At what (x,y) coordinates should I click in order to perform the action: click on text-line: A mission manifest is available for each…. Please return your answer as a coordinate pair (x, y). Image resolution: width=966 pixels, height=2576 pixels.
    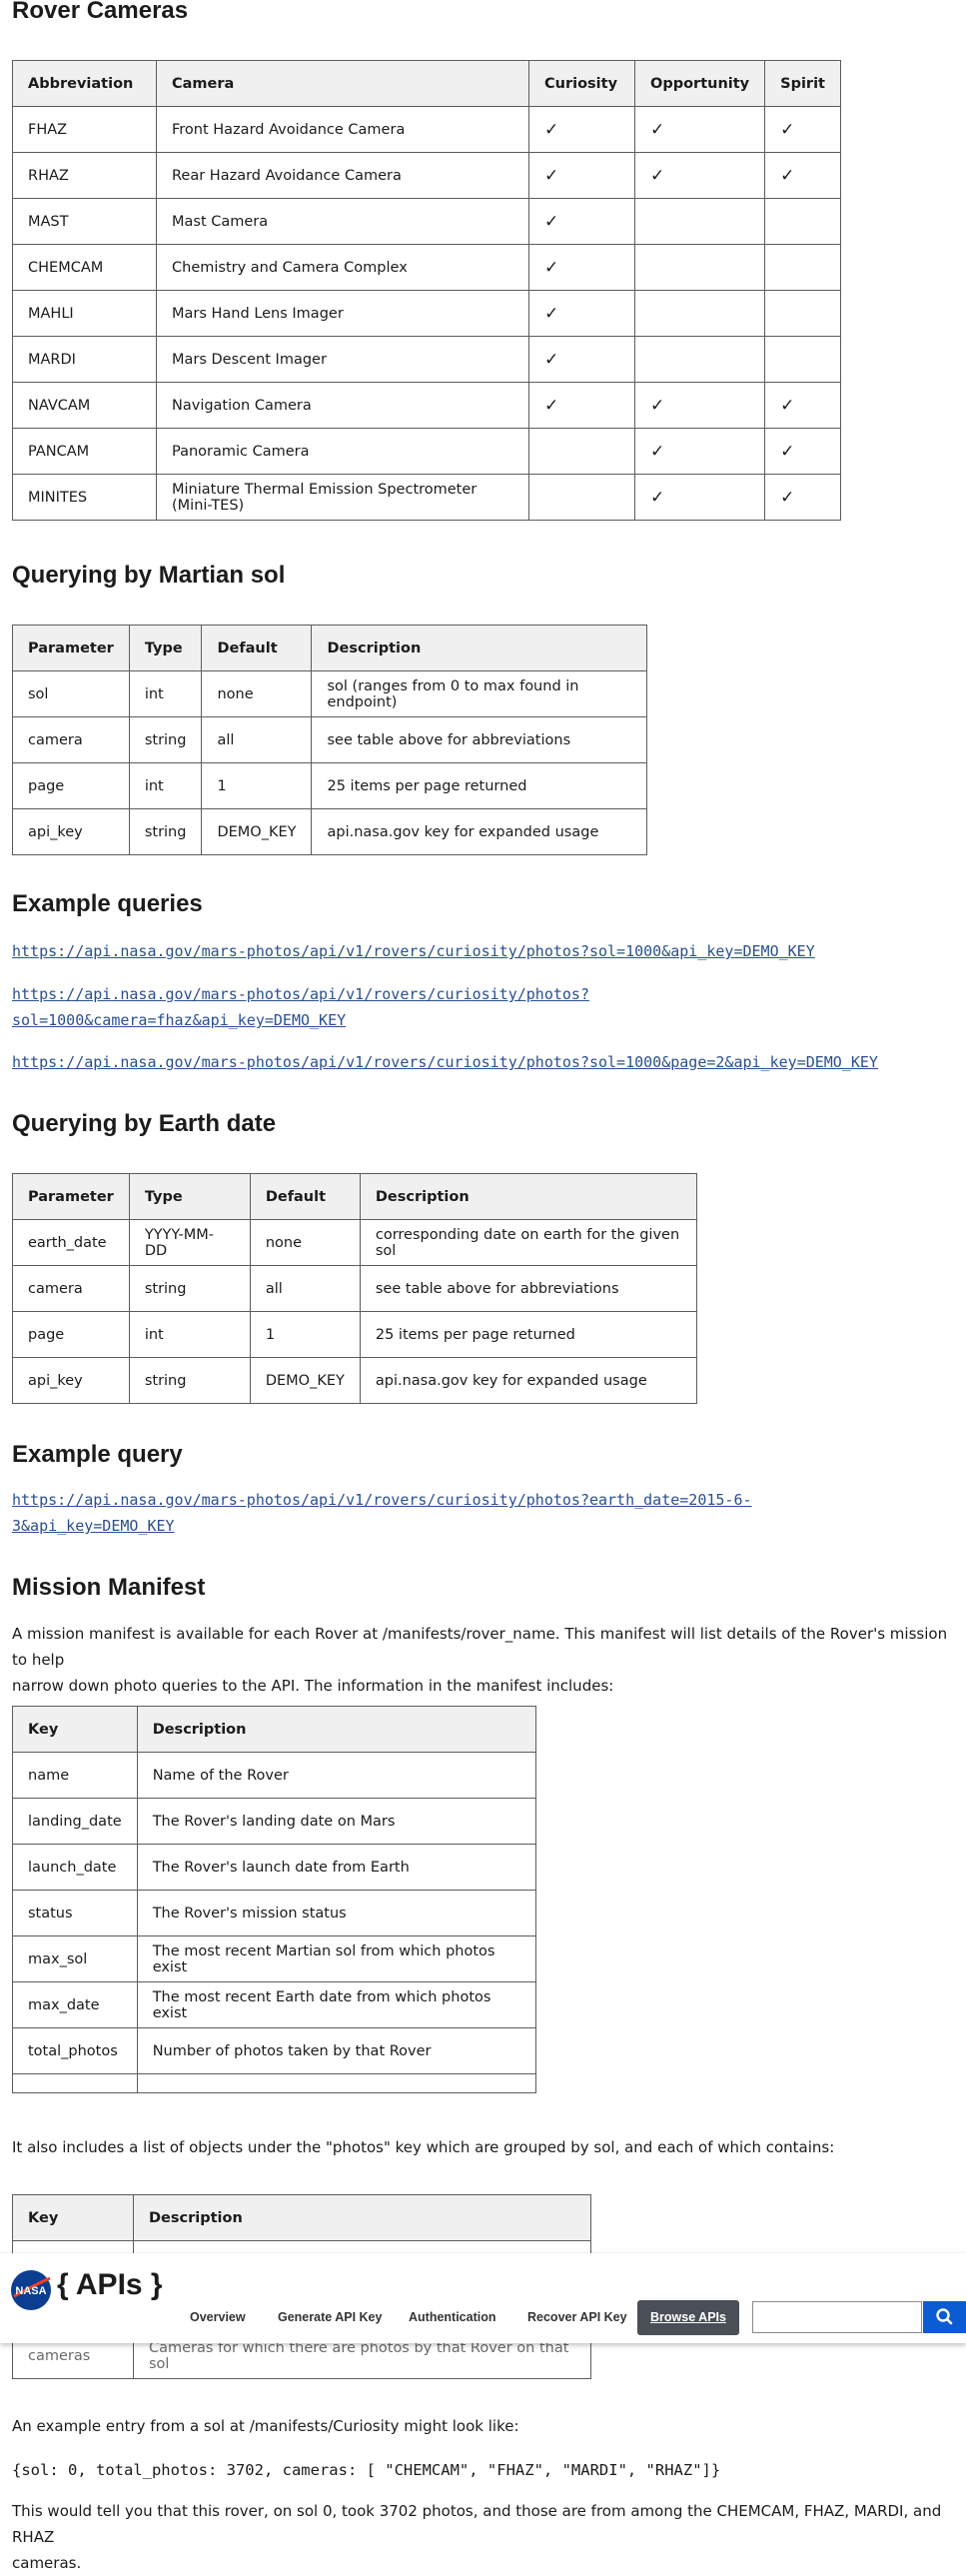
    Looking at the image, I should click on (480, 1647).